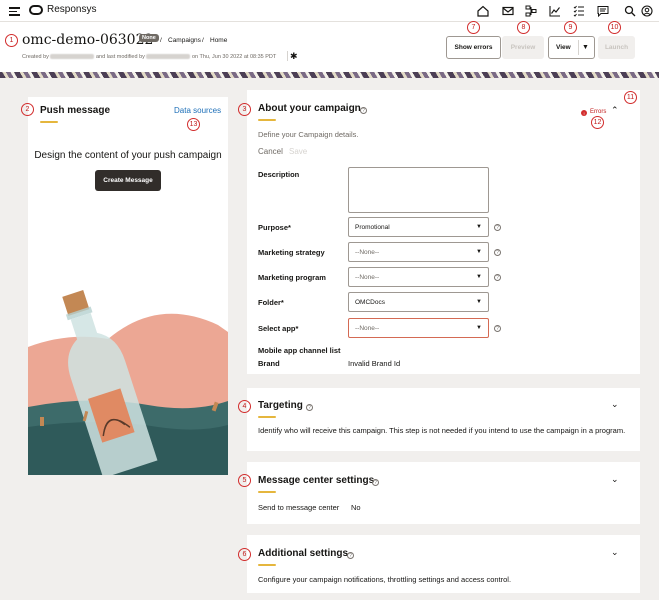 The image size is (659, 600). I want to click on channel-list-label: Mobile app channel list, so click(299, 350).